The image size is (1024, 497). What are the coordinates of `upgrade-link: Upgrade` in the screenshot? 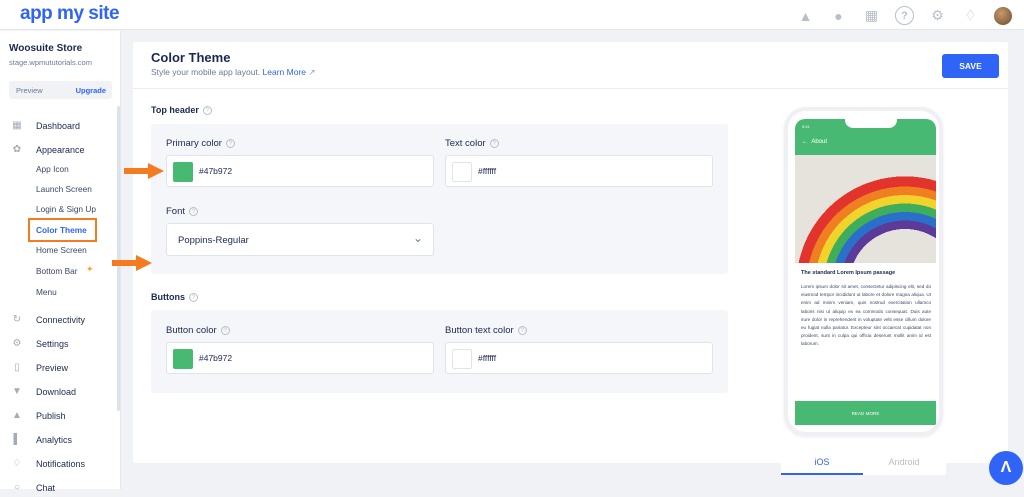 It's located at (91, 90).